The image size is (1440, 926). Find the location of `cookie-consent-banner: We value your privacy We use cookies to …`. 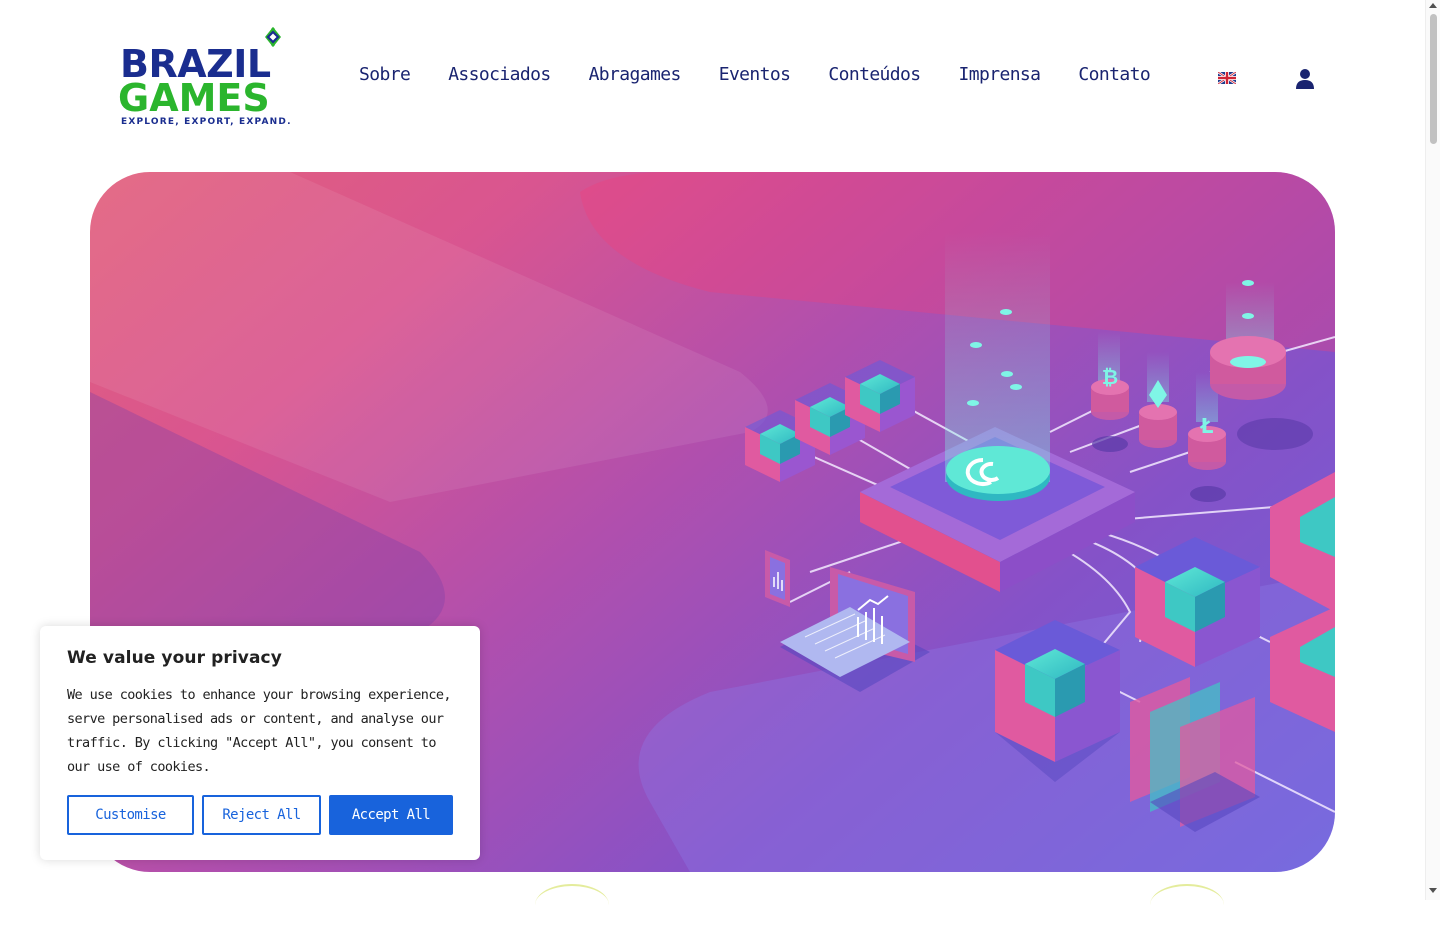

cookie-consent-banner: We value your privacy We use cookies to … is located at coordinates (260, 743).